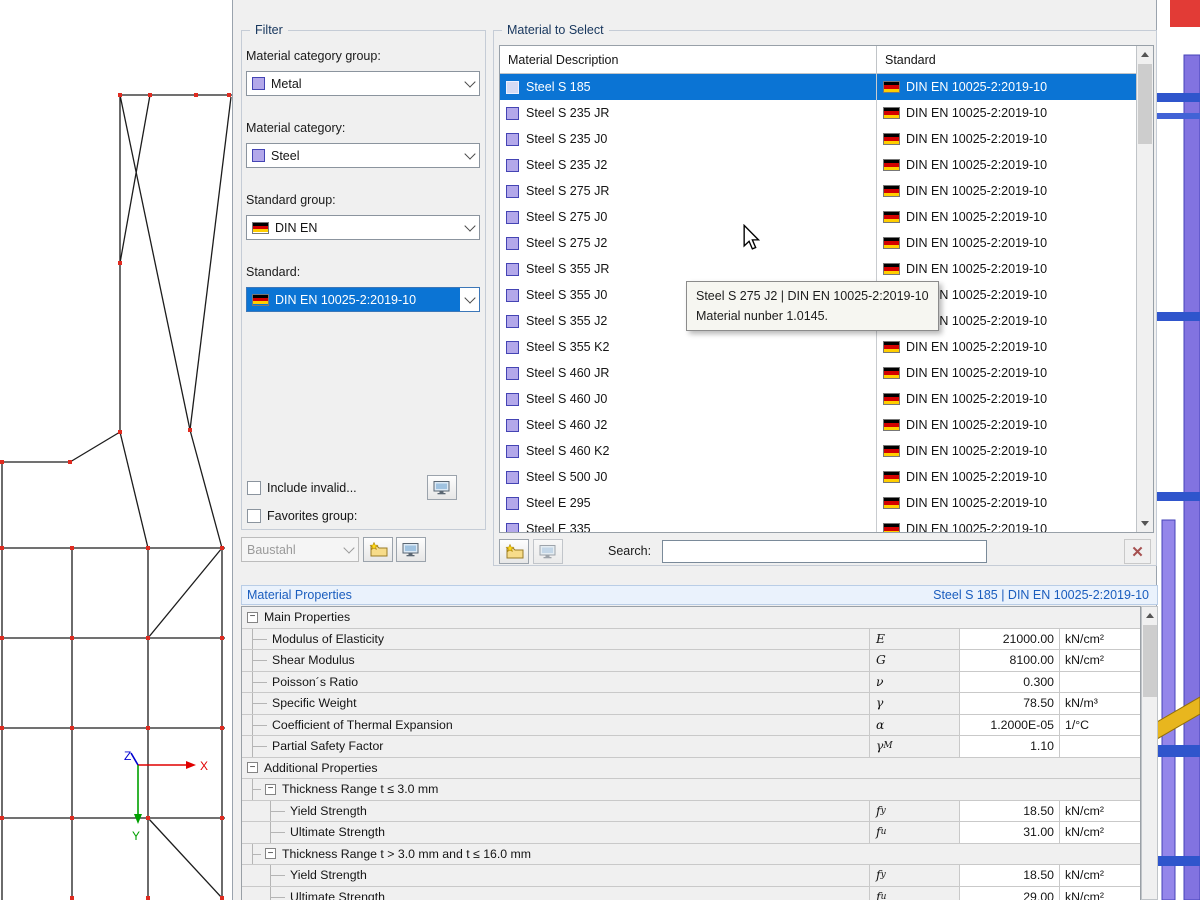 This screenshot has width=1200, height=900. Describe the element at coordinates (556, 746) in the screenshot. I see `property-name-cell: Partial Safety Factor` at that location.